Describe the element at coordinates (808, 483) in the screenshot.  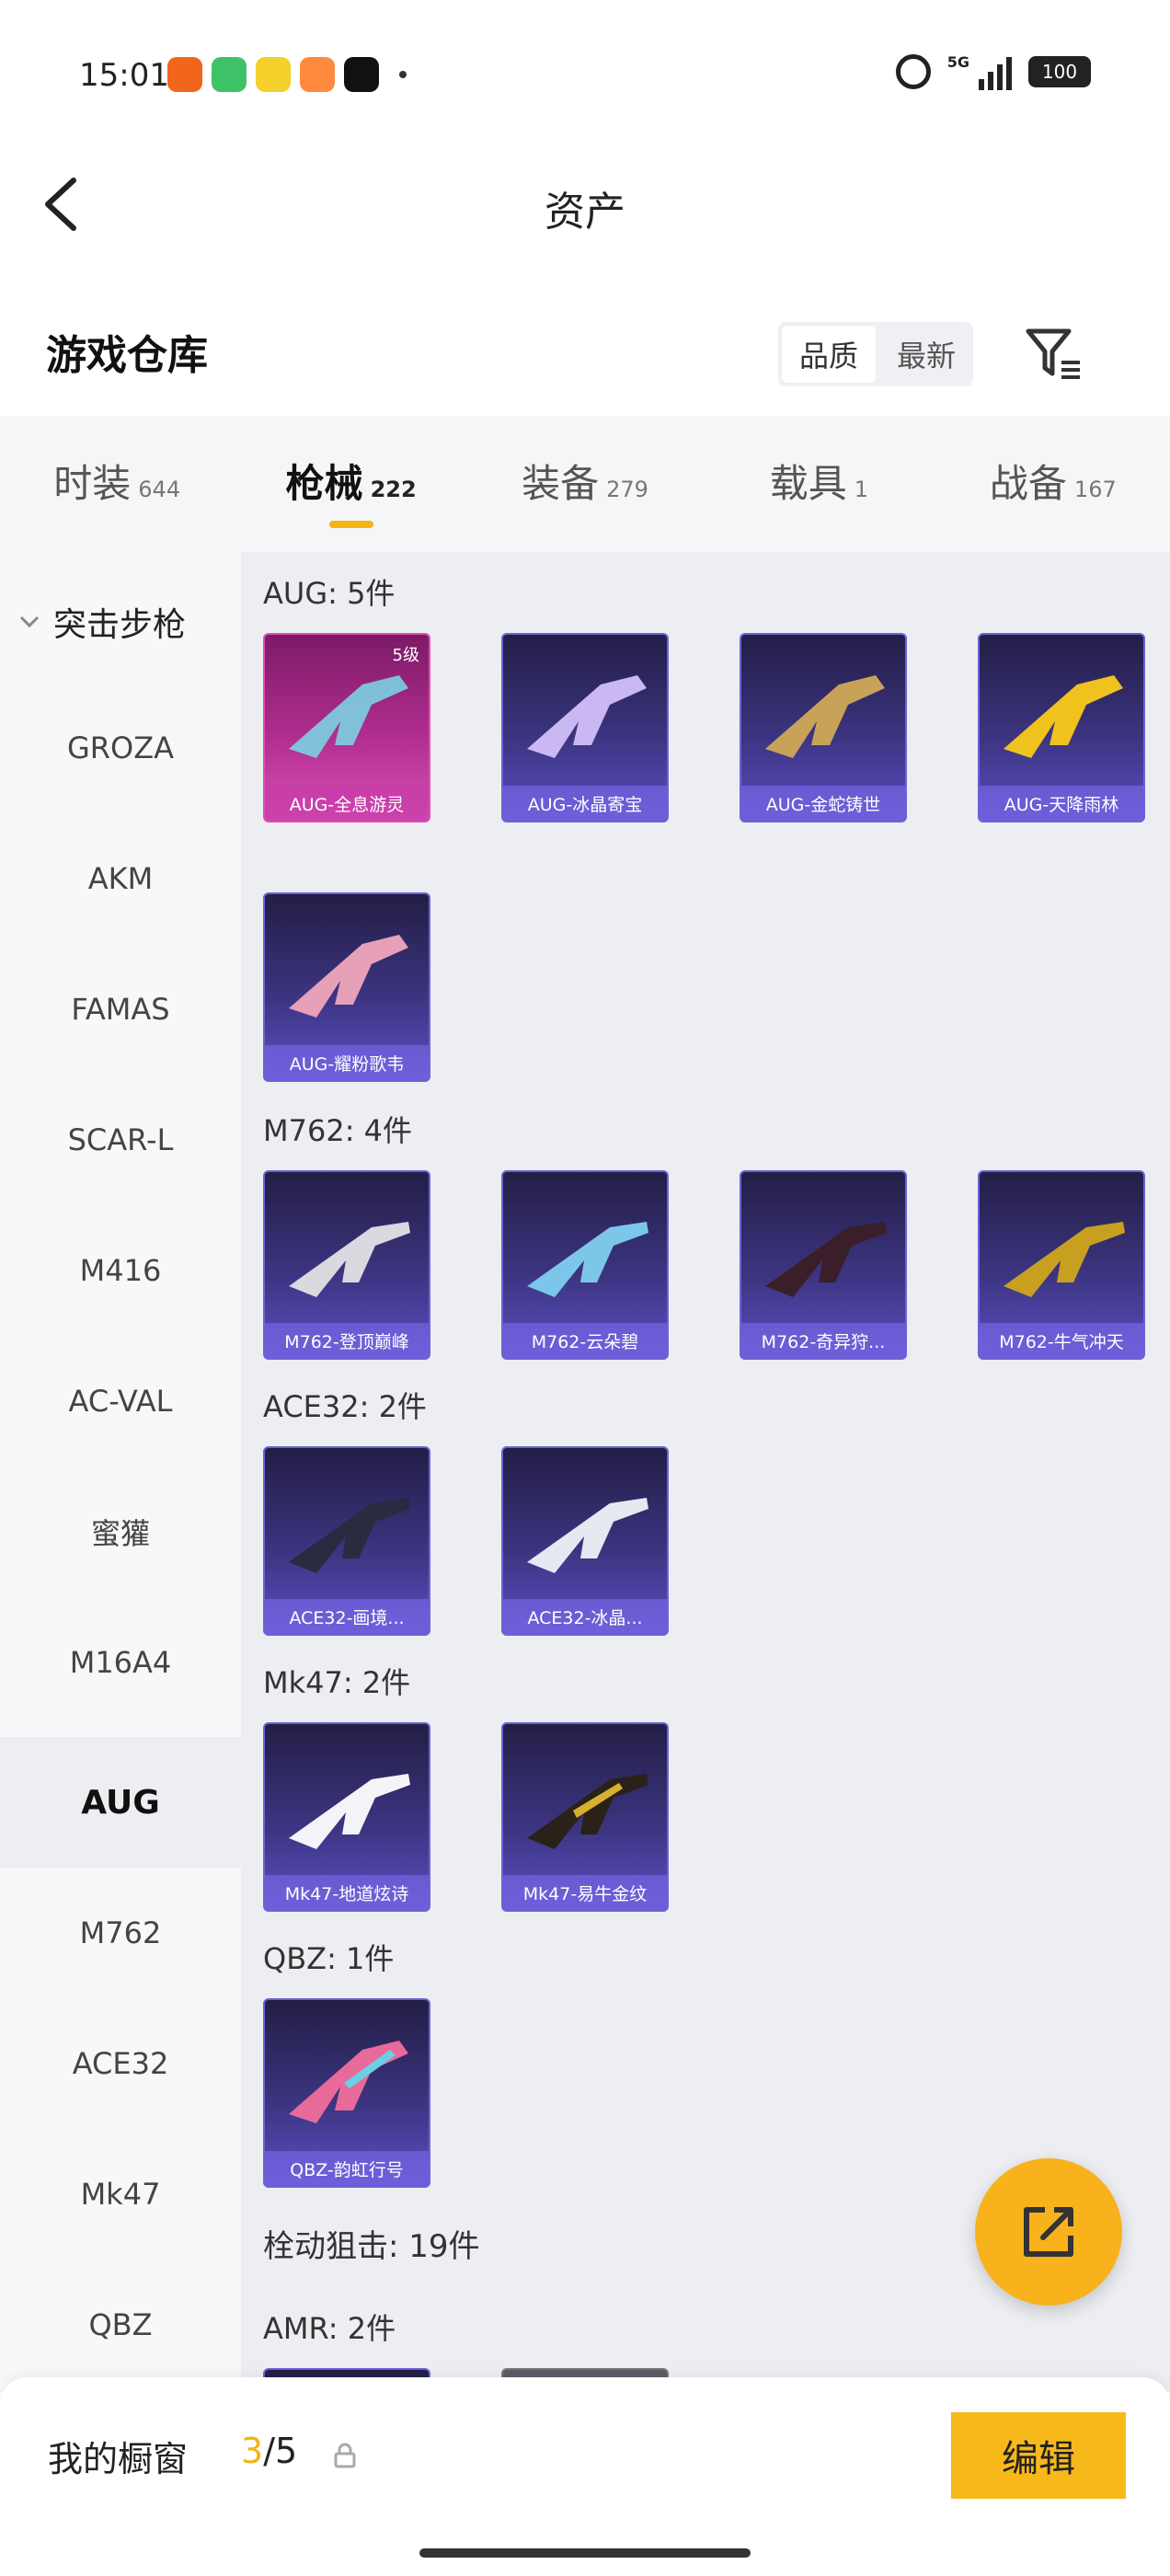
I see `tab-label: 载具` at that location.